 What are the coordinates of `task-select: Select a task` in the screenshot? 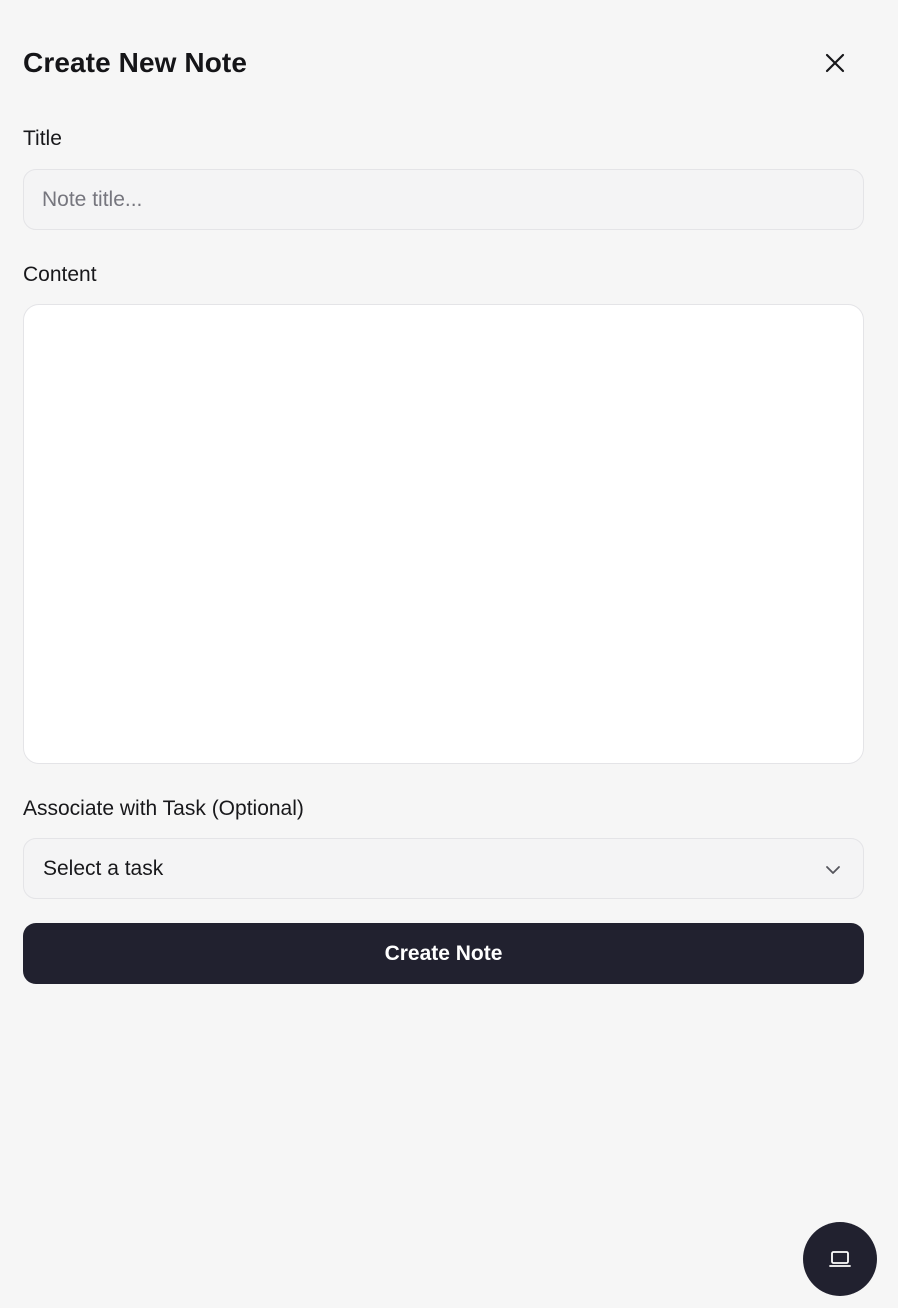 It's located at (443, 868).